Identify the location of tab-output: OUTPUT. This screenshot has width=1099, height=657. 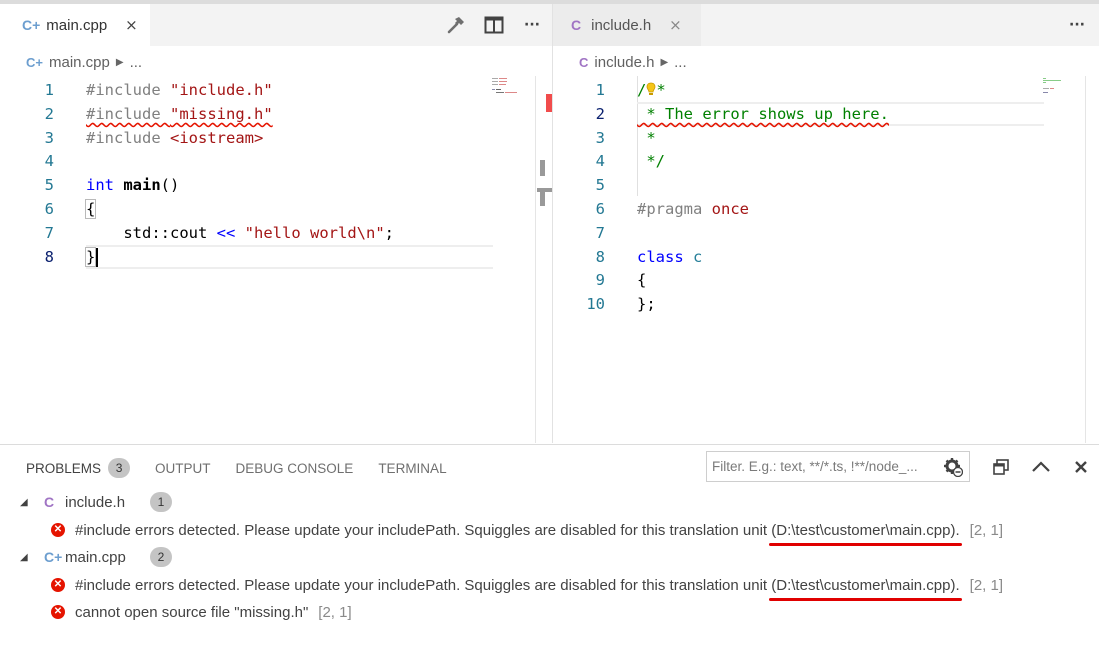
(183, 468).